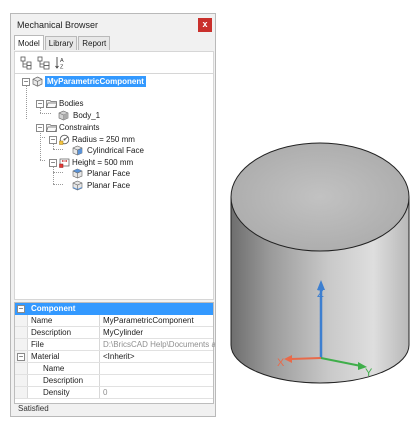 This screenshot has width=420, height=433. What do you see at coordinates (157, 332) in the screenshot?
I see `description-value-field: MyCylinder` at bounding box center [157, 332].